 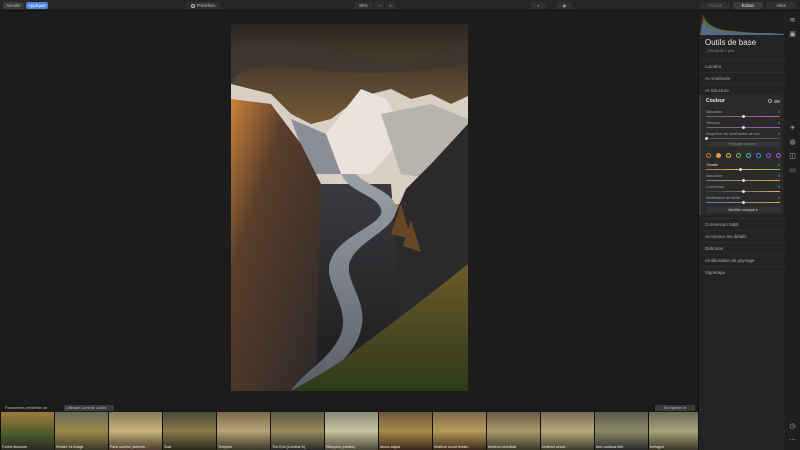 What do you see at coordinates (297, 431) in the screenshot?
I see `preset-thumb: The End (Lumibar 6)` at bounding box center [297, 431].